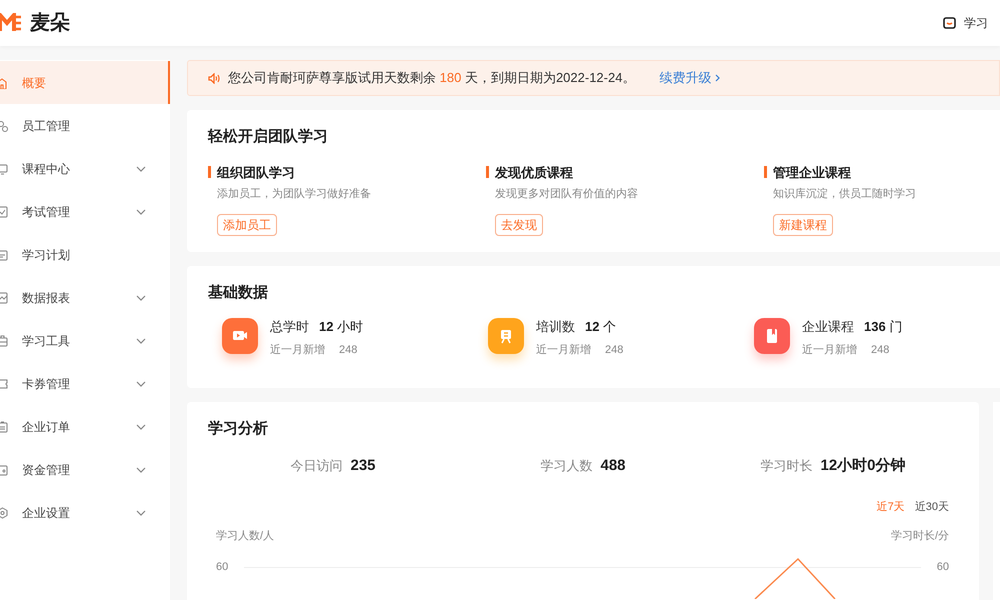 The width and height of the screenshot is (1000, 600). Describe the element at coordinates (567, 194) in the screenshot. I see `section-description: 发现更多对团队有价值的内容` at that location.